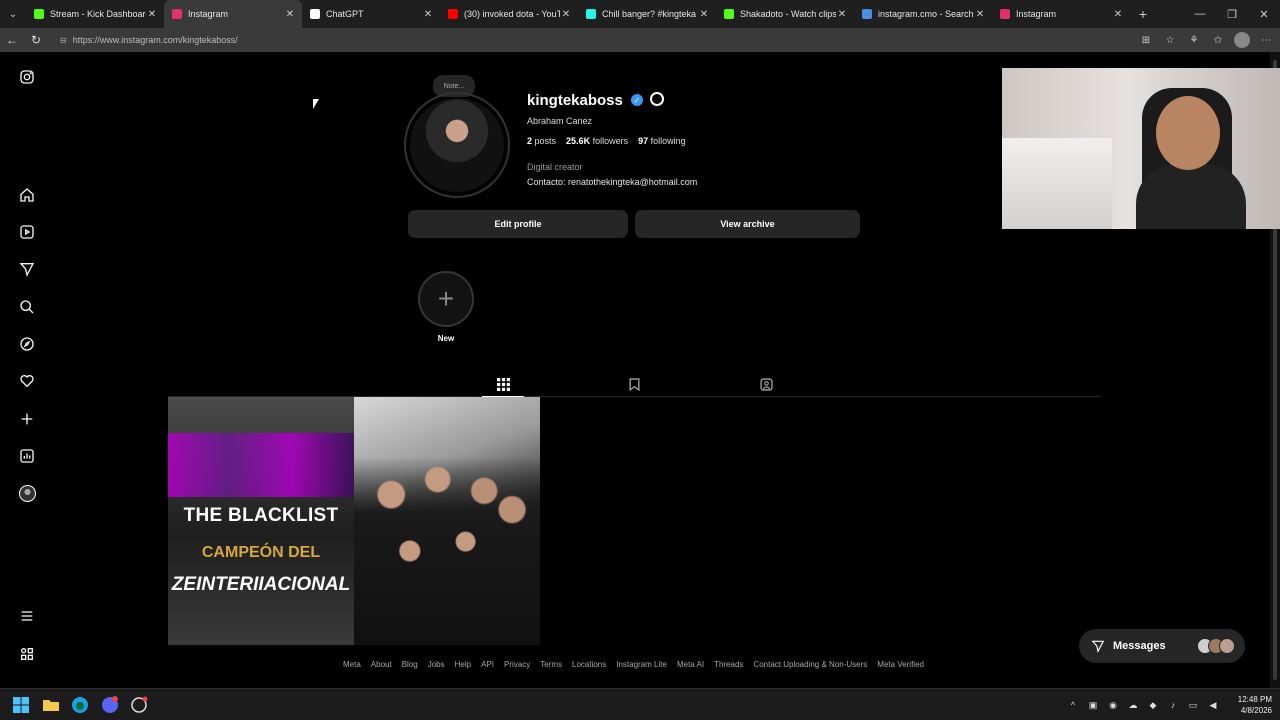 The height and width of the screenshot is (720, 1280). I want to click on tray-app-icon: ▣, so click(1093, 705).